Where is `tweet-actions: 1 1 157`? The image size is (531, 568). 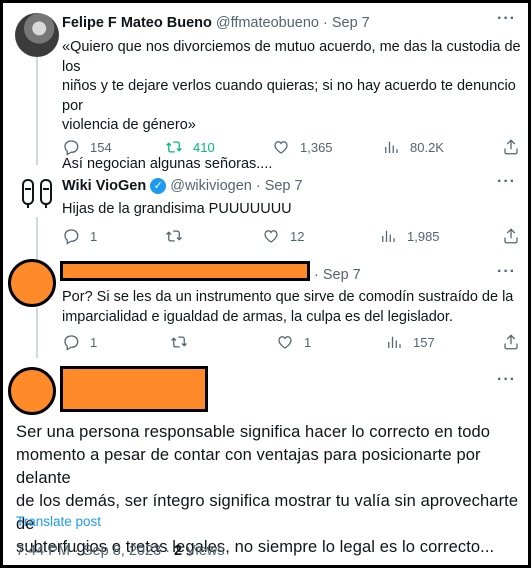
tweet-actions: 1 1 157 is located at coordinates (290, 343).